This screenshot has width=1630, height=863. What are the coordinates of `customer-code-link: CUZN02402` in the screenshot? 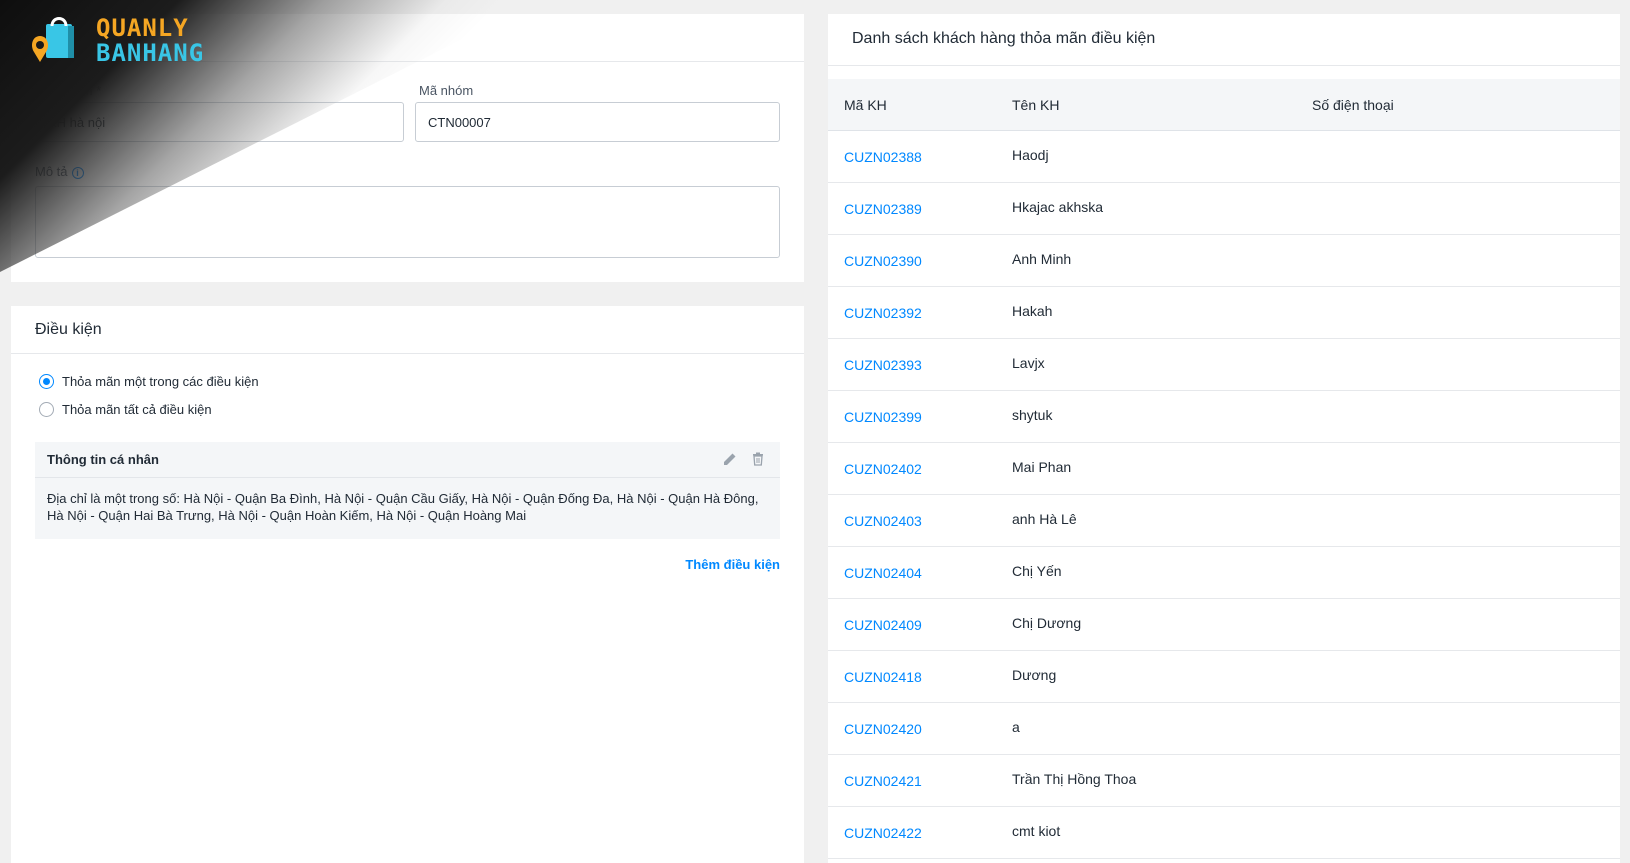 It's located at (883, 469).